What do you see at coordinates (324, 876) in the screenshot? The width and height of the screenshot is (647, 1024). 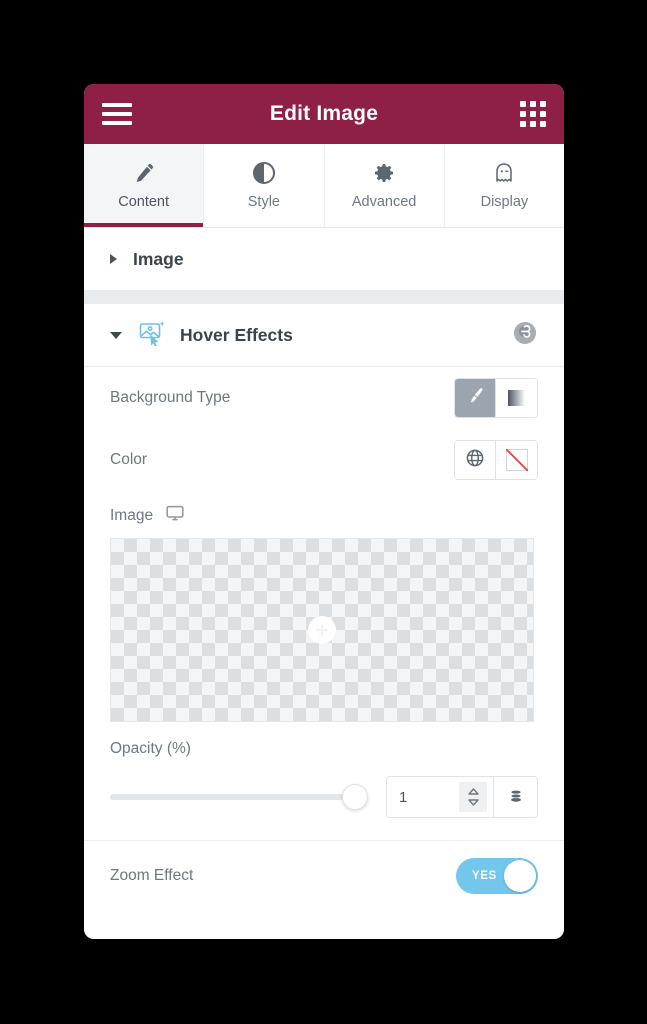 I see `control-zoom-effect: Zoom Effect YES` at bounding box center [324, 876].